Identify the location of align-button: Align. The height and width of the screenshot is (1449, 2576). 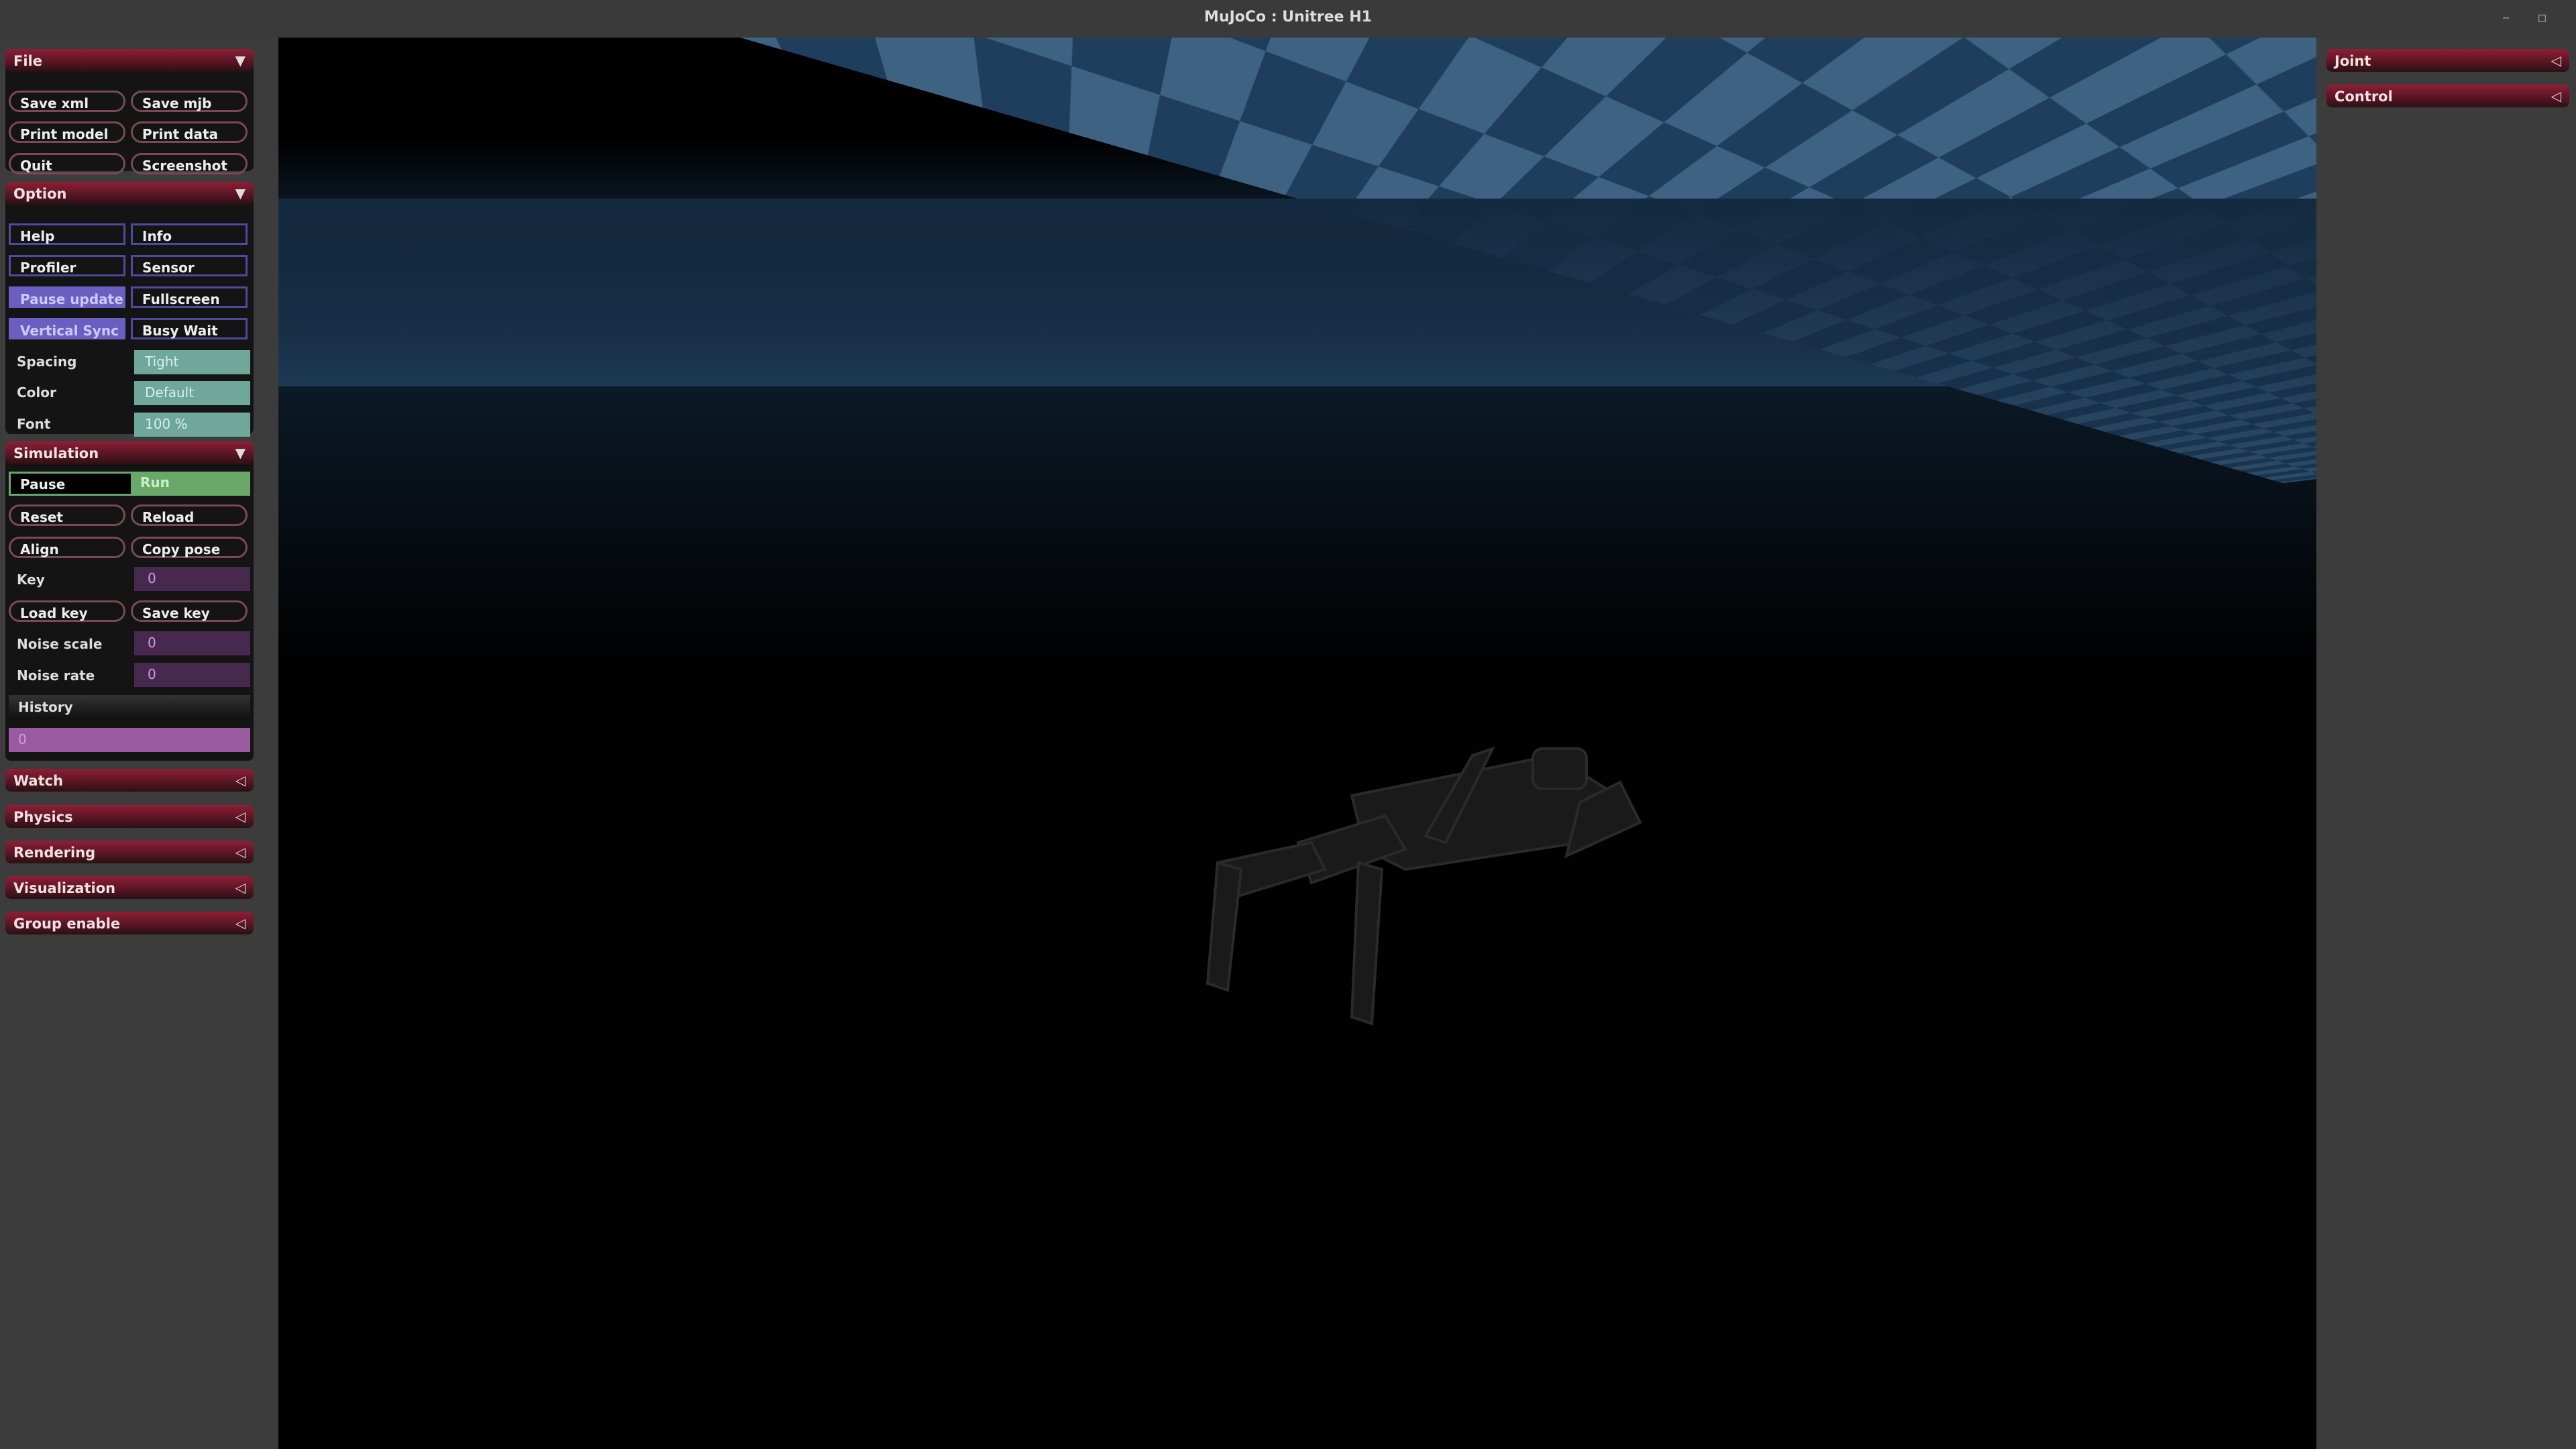
(67, 547).